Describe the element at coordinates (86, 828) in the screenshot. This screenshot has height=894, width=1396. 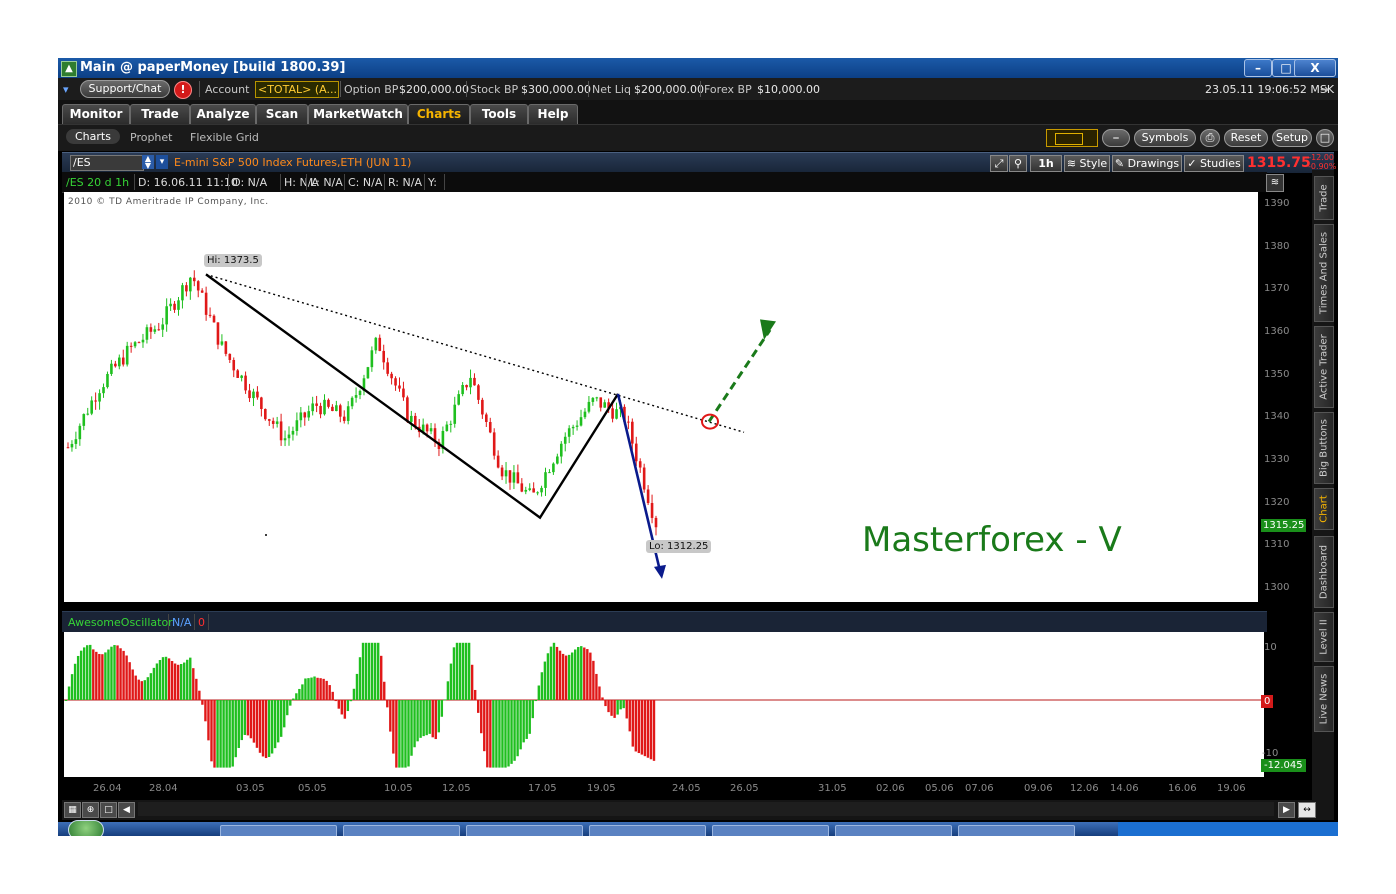
I see `start-button` at that location.